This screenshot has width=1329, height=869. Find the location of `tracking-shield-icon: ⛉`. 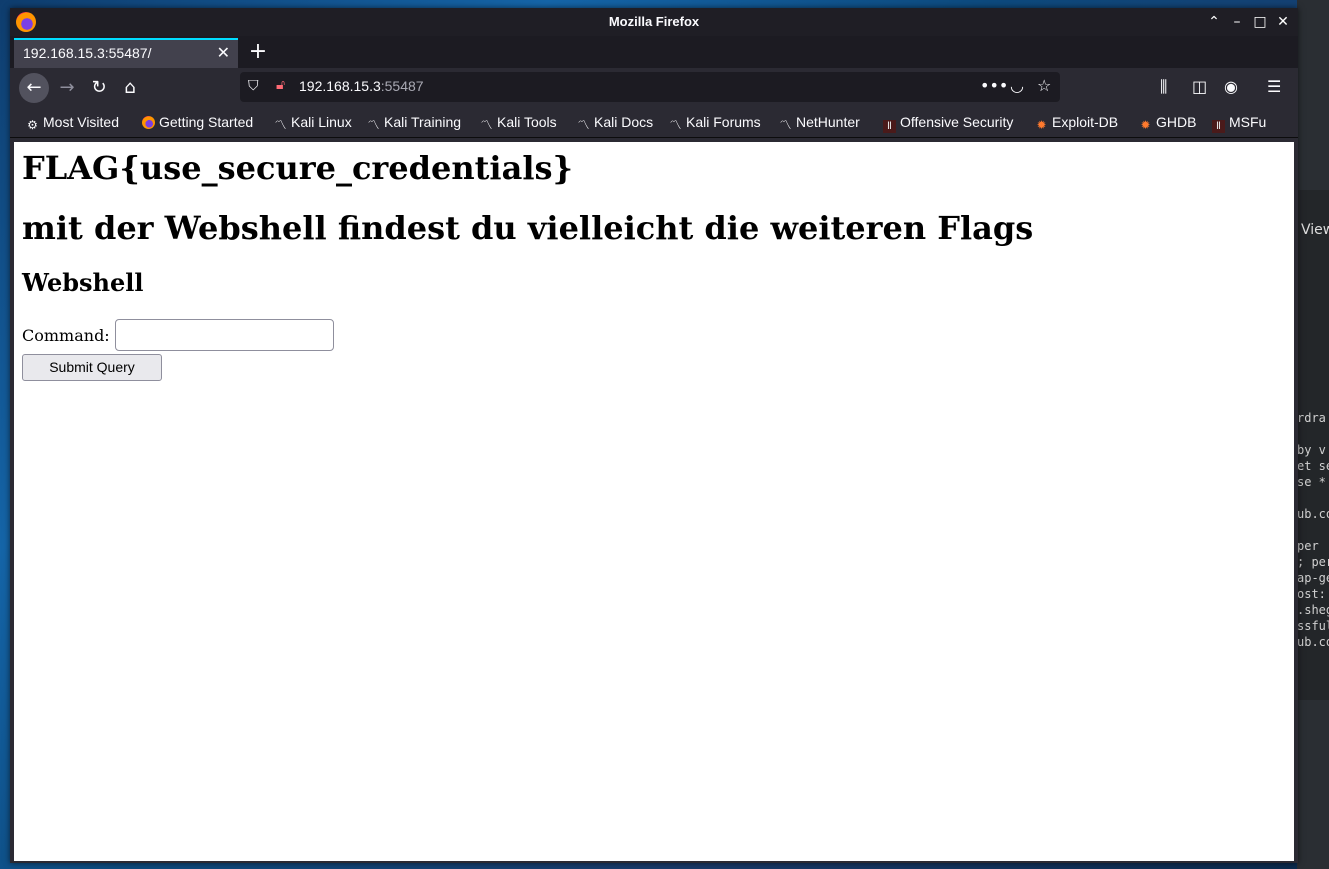

tracking-shield-icon: ⛉ is located at coordinates (255, 86).